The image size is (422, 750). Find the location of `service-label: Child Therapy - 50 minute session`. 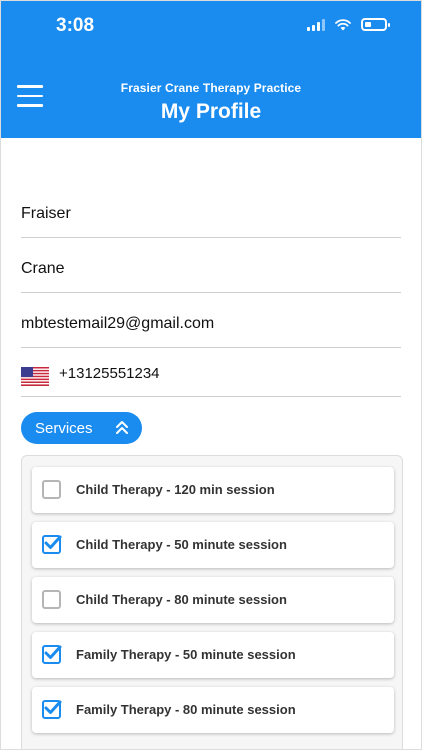

service-label: Child Therapy - 50 minute session is located at coordinates (181, 544).